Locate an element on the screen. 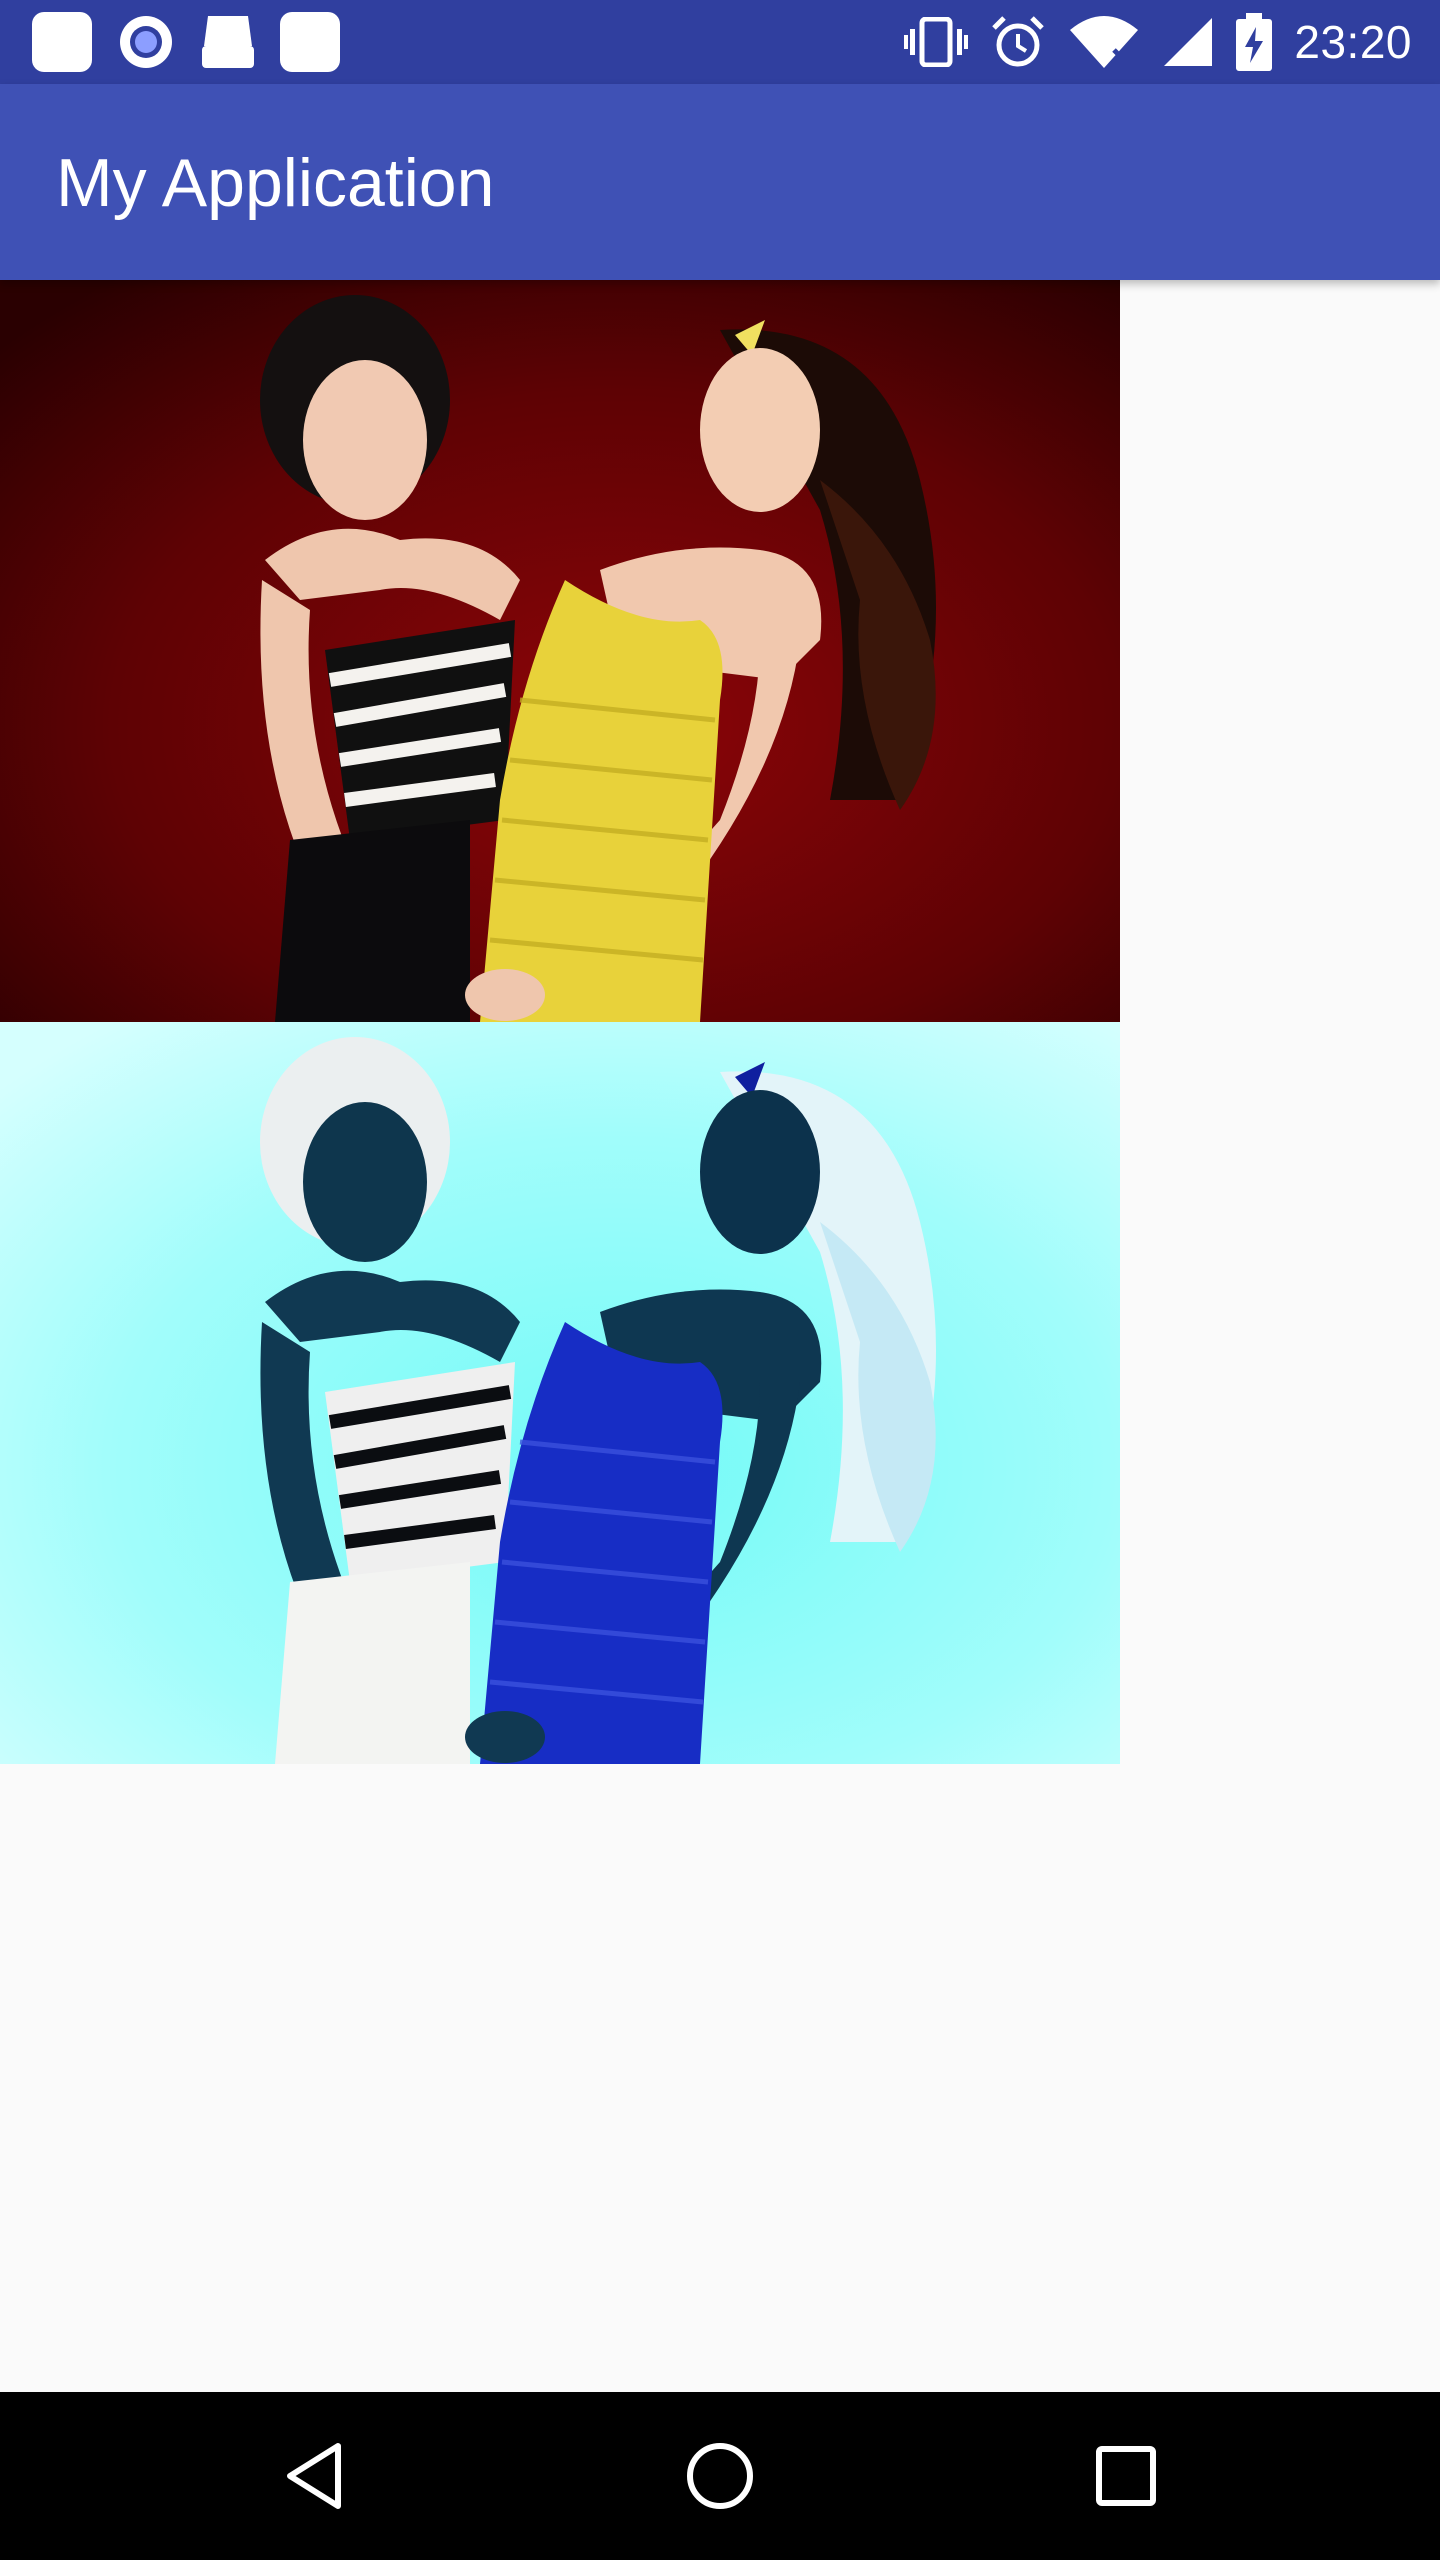 This screenshot has width=1440, height=2560. home-button is located at coordinates (720, 2476).